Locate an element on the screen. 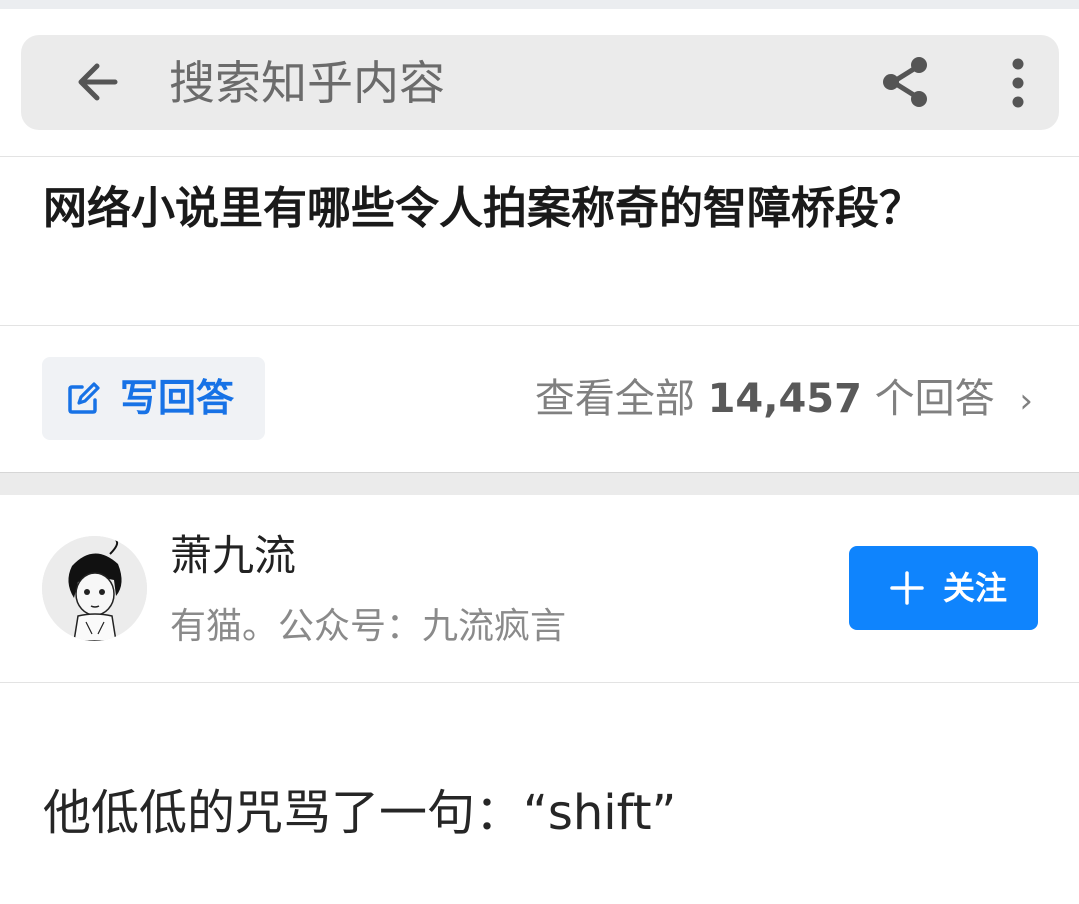 The width and height of the screenshot is (1079, 904). view-all-answers-link: 查看全部 14,457 个回答 › is located at coordinates (784, 400).